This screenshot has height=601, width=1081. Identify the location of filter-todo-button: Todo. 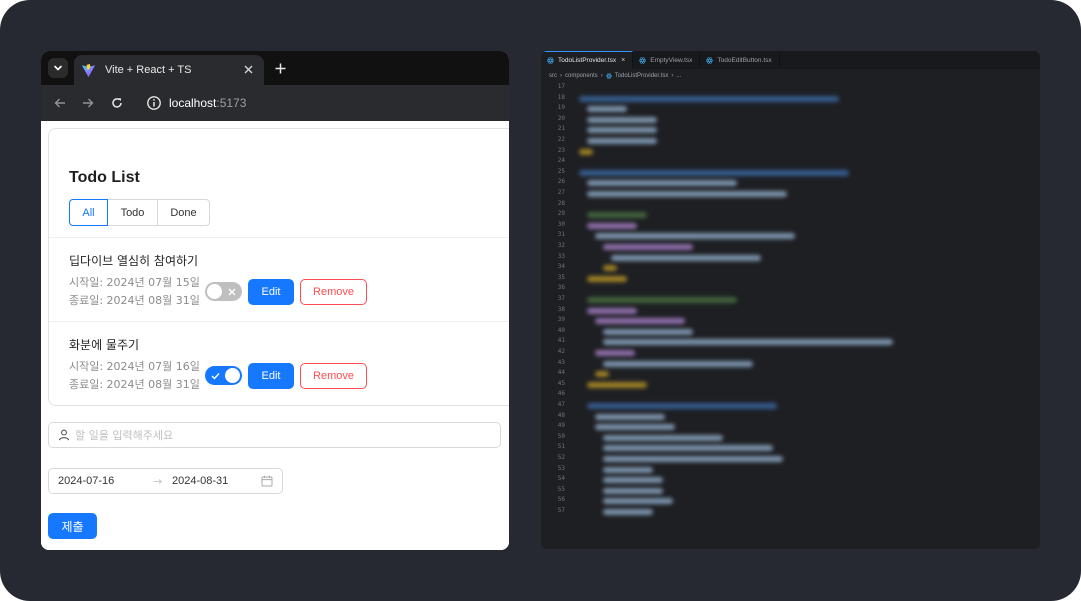
(132, 212).